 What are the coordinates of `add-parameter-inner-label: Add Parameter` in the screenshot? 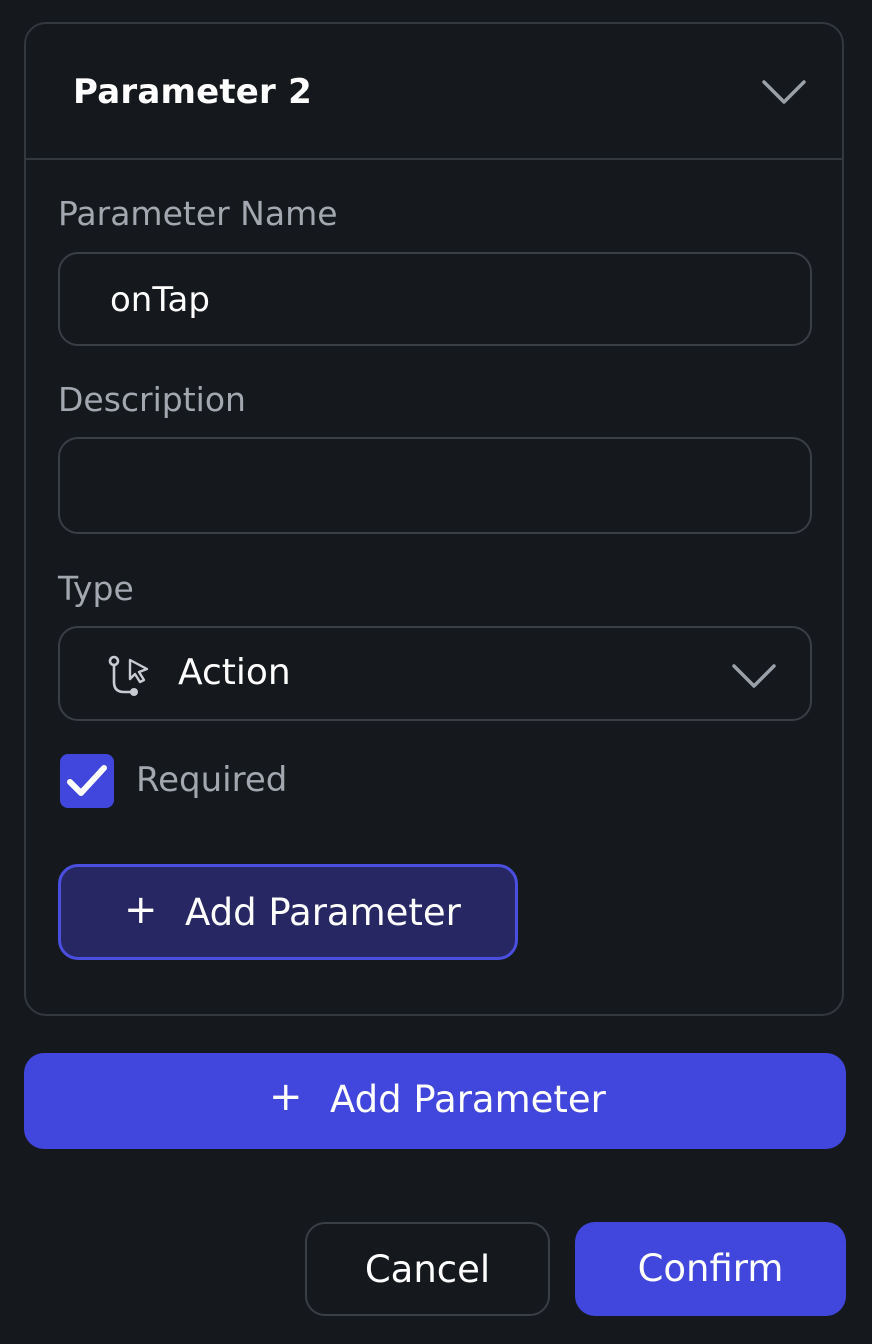 It's located at (323, 912).